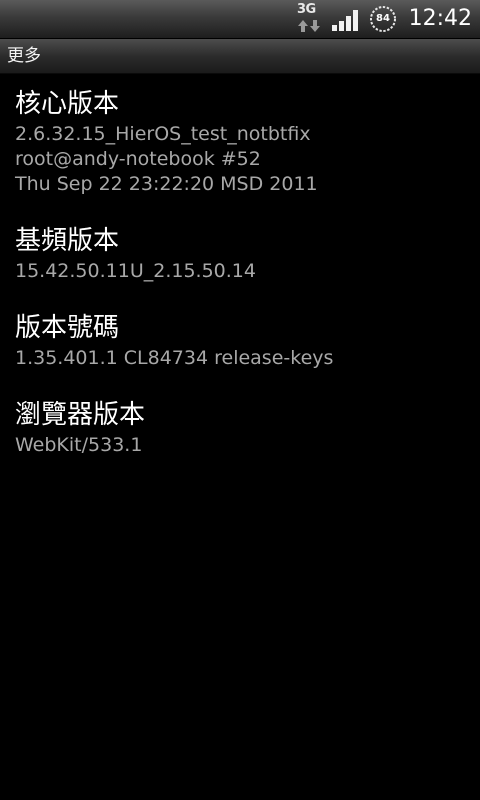 This screenshot has height=800, width=480. I want to click on data-arrows-icon, so click(309, 26).